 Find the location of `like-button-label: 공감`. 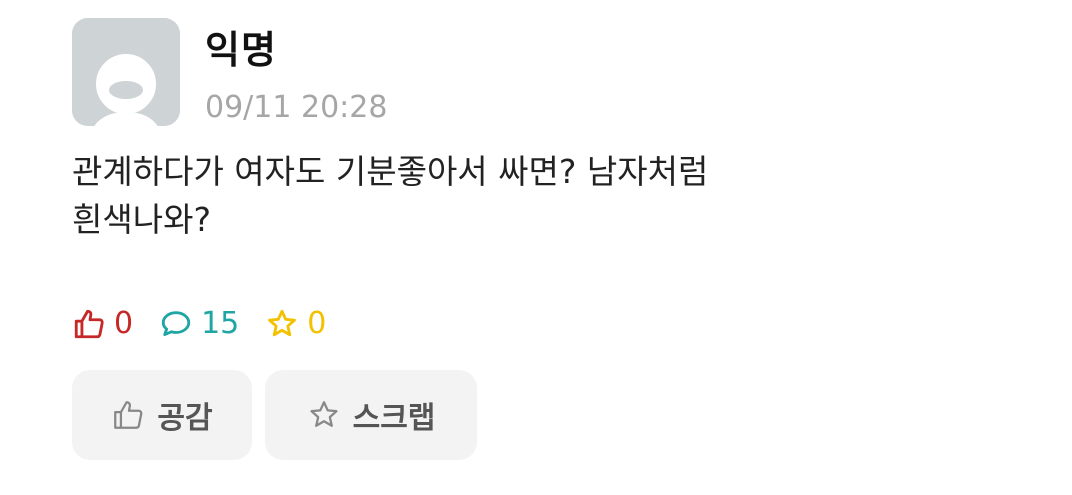

like-button-label: 공감 is located at coordinates (185, 418).